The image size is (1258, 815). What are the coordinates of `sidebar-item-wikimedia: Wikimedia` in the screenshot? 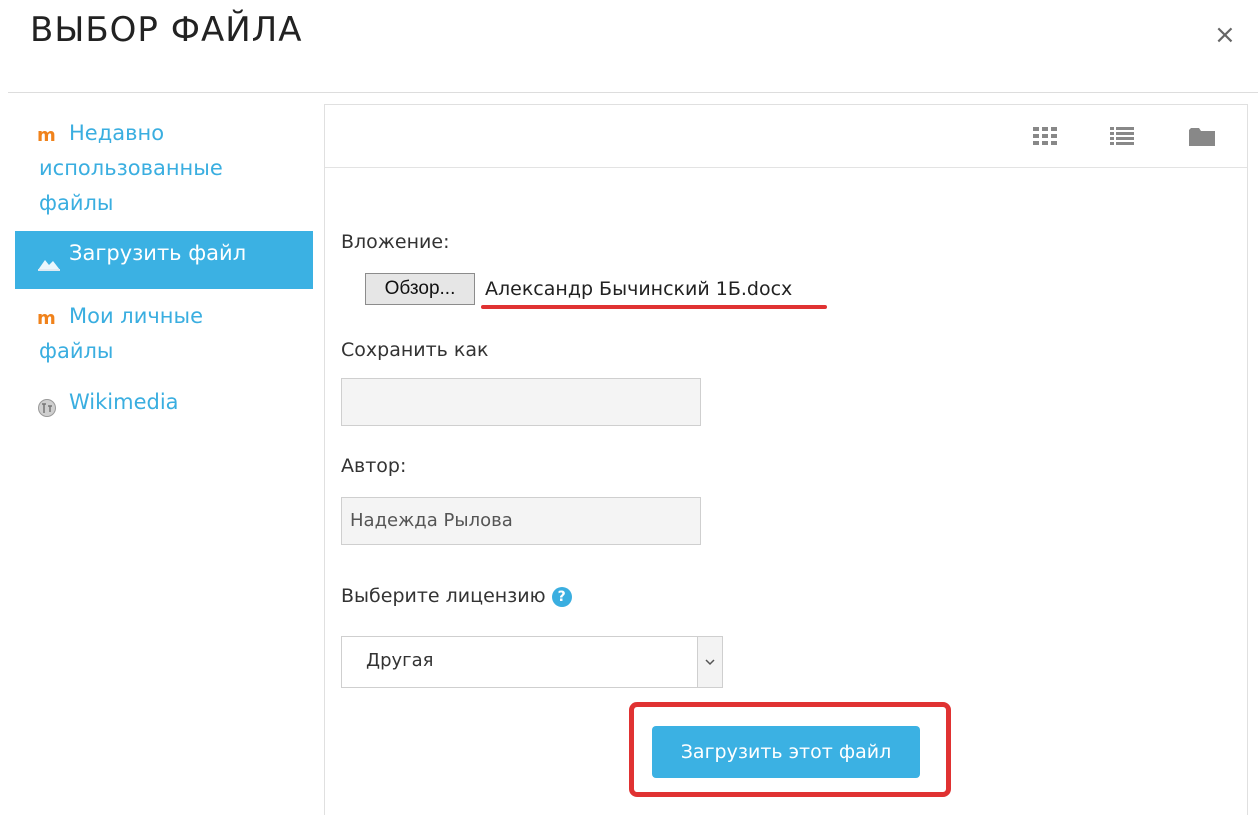 It's located at (164, 400).